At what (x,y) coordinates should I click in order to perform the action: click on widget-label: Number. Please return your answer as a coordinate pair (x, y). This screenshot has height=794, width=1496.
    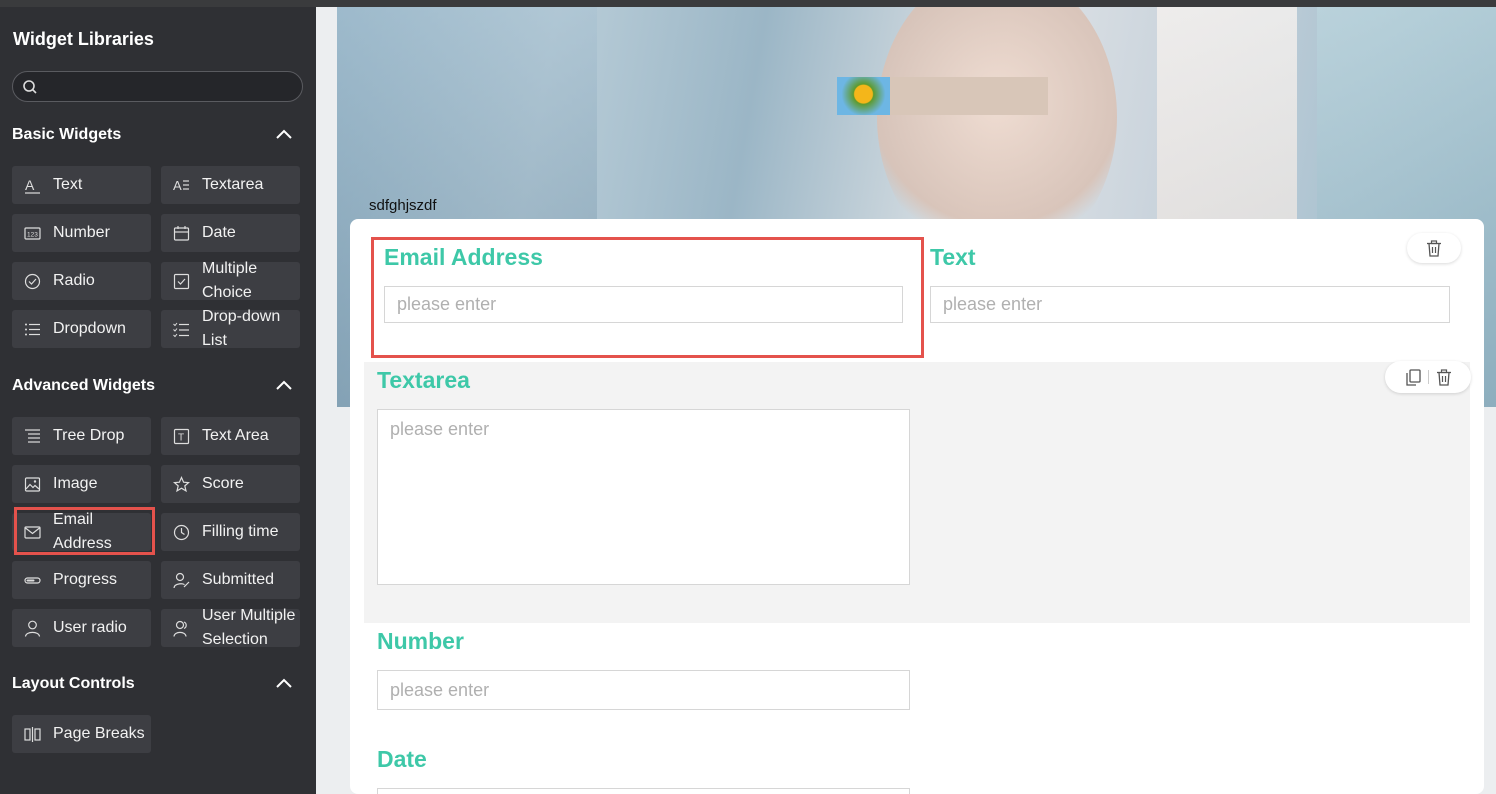
    Looking at the image, I should click on (81, 232).